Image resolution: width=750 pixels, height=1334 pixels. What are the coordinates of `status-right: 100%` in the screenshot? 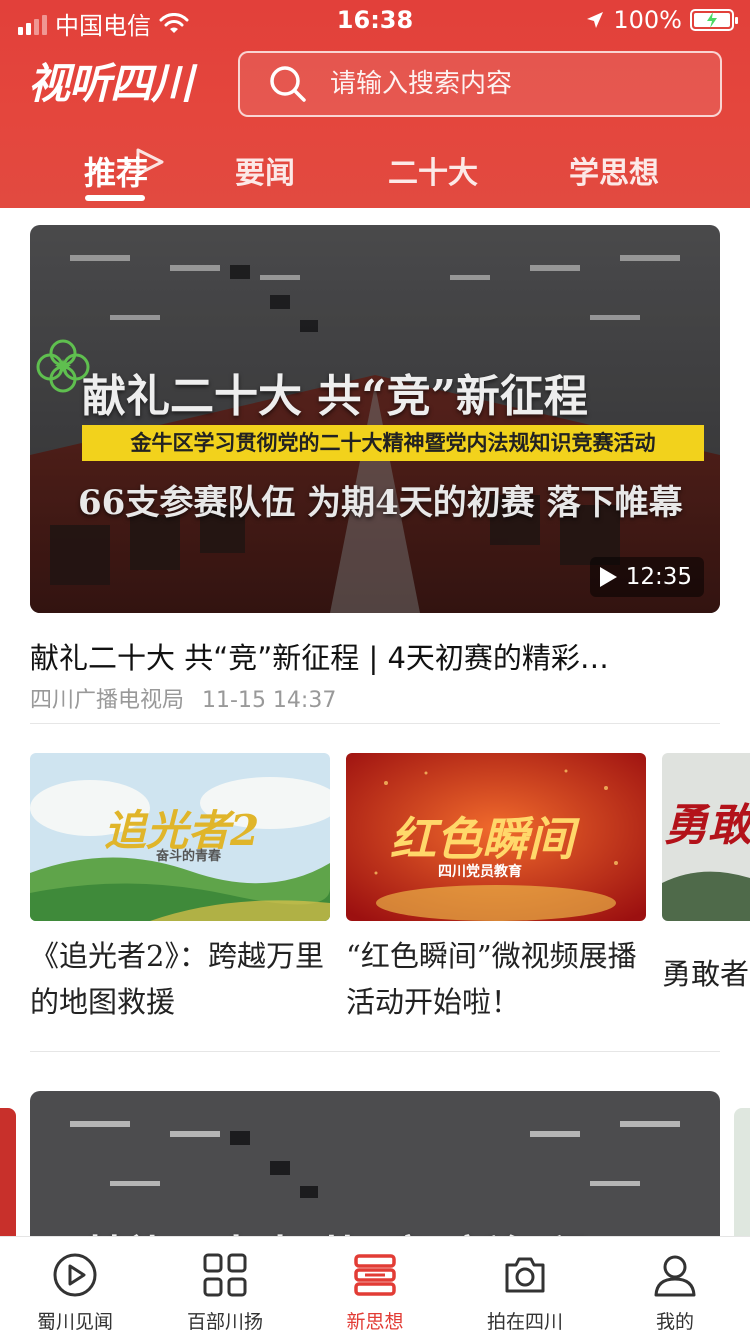 It's located at (661, 20).